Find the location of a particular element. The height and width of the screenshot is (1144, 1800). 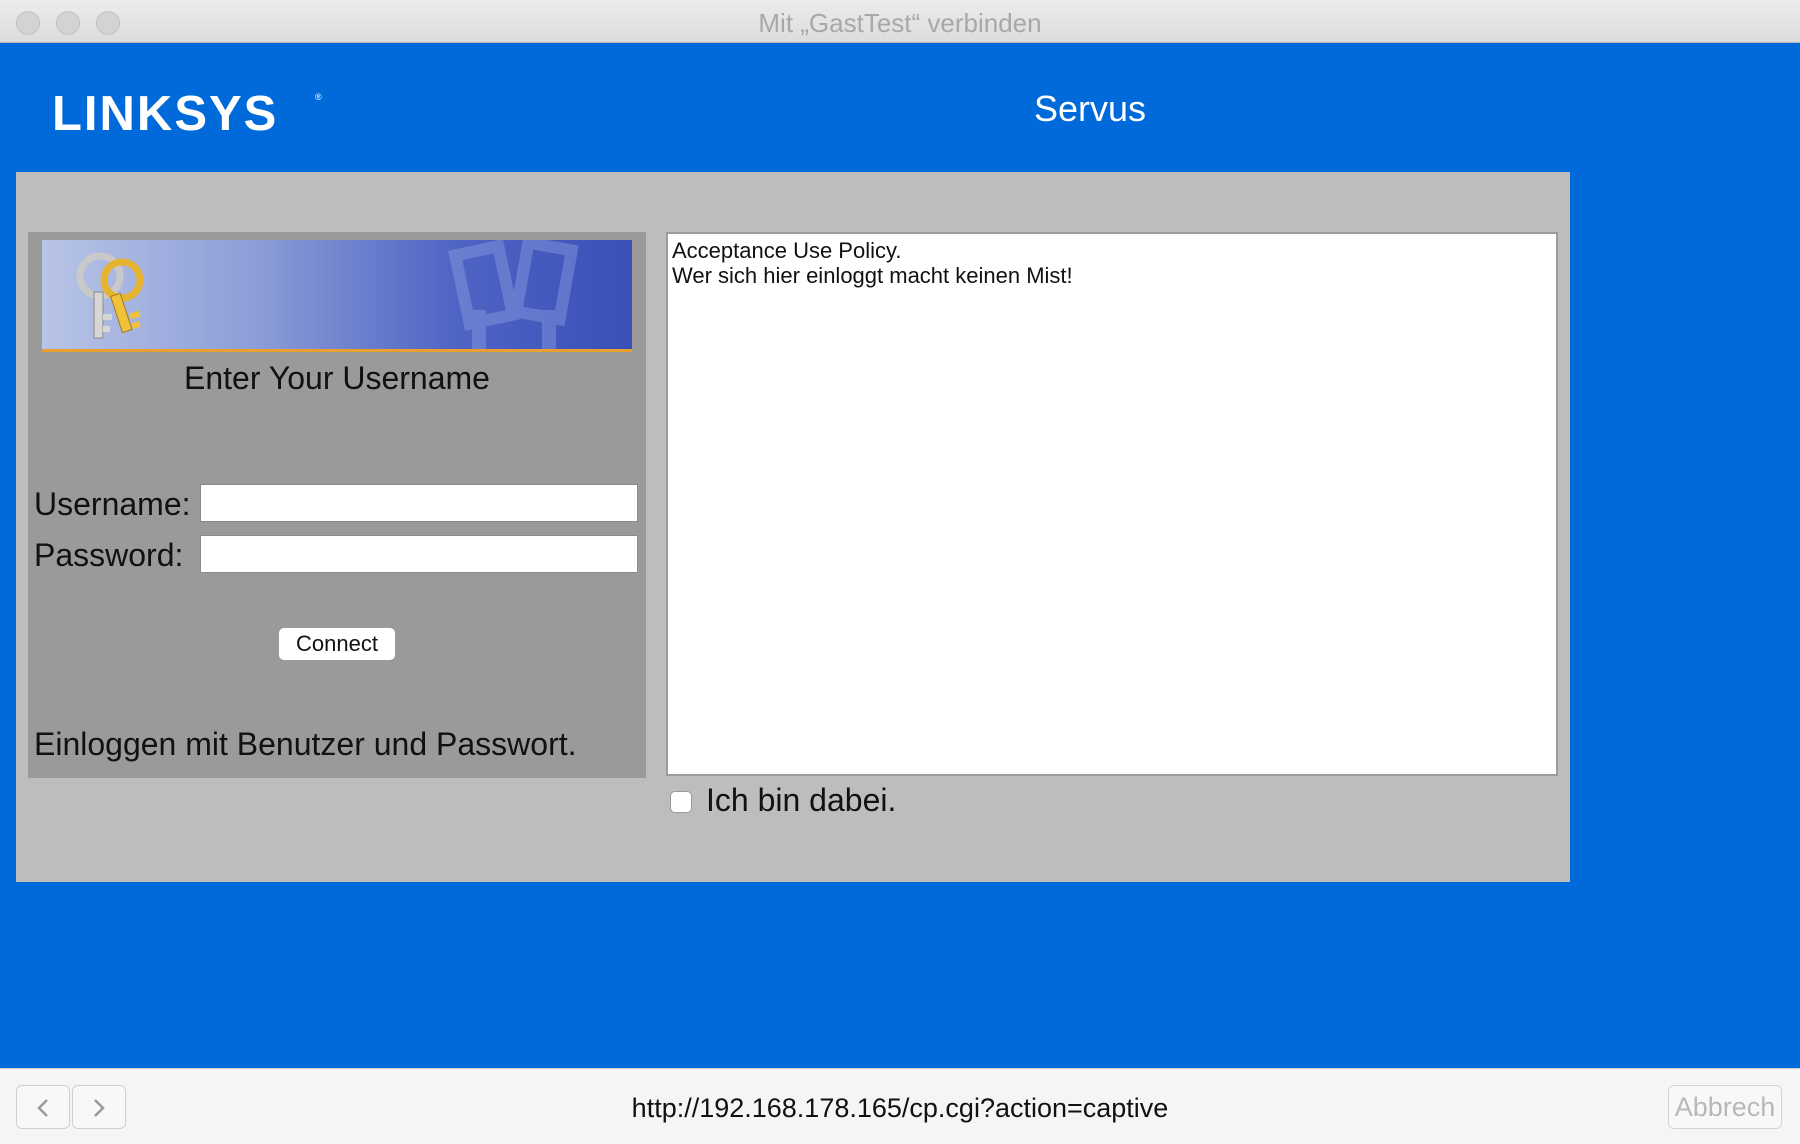

agree-checkbox is located at coordinates (681, 802).